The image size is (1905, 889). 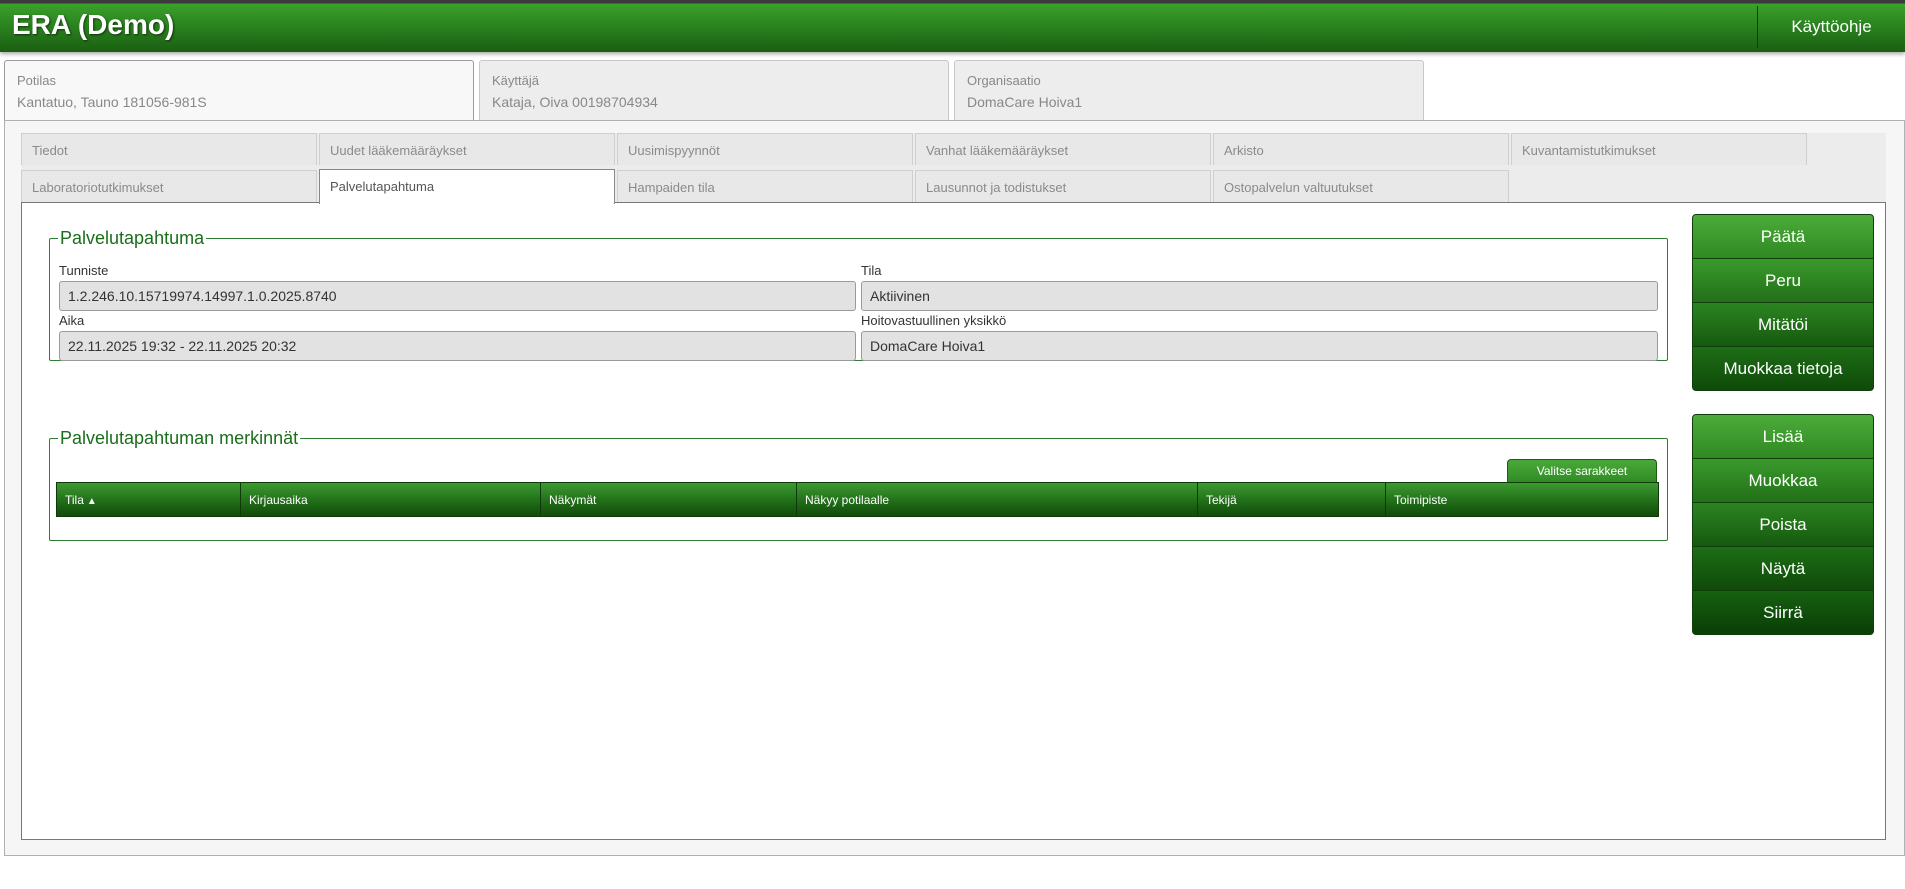 I want to click on time-field: 22.11.2025 19:32 - 22.11.2025 20:32, so click(x=457, y=346).